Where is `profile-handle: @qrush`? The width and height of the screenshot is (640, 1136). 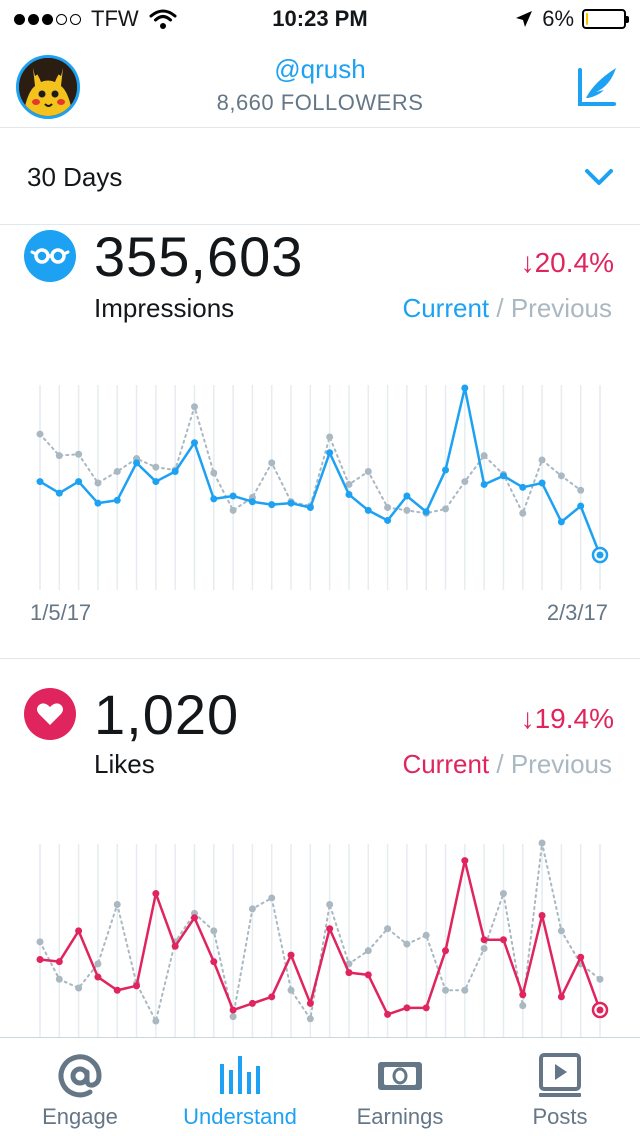 profile-handle: @qrush is located at coordinates (320, 69).